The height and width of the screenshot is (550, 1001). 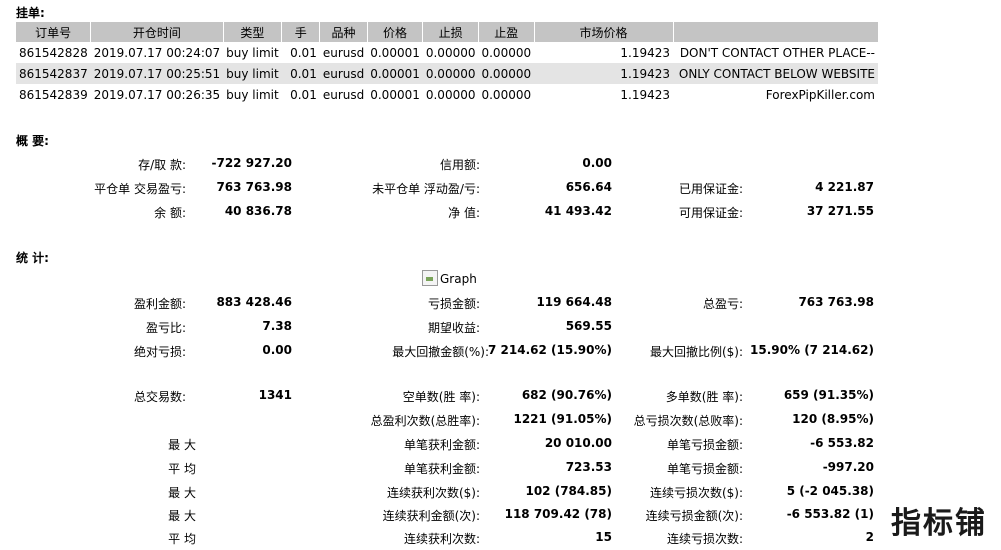 What do you see at coordinates (182, 516) in the screenshot?
I see `maximal-label: 最 大` at bounding box center [182, 516].